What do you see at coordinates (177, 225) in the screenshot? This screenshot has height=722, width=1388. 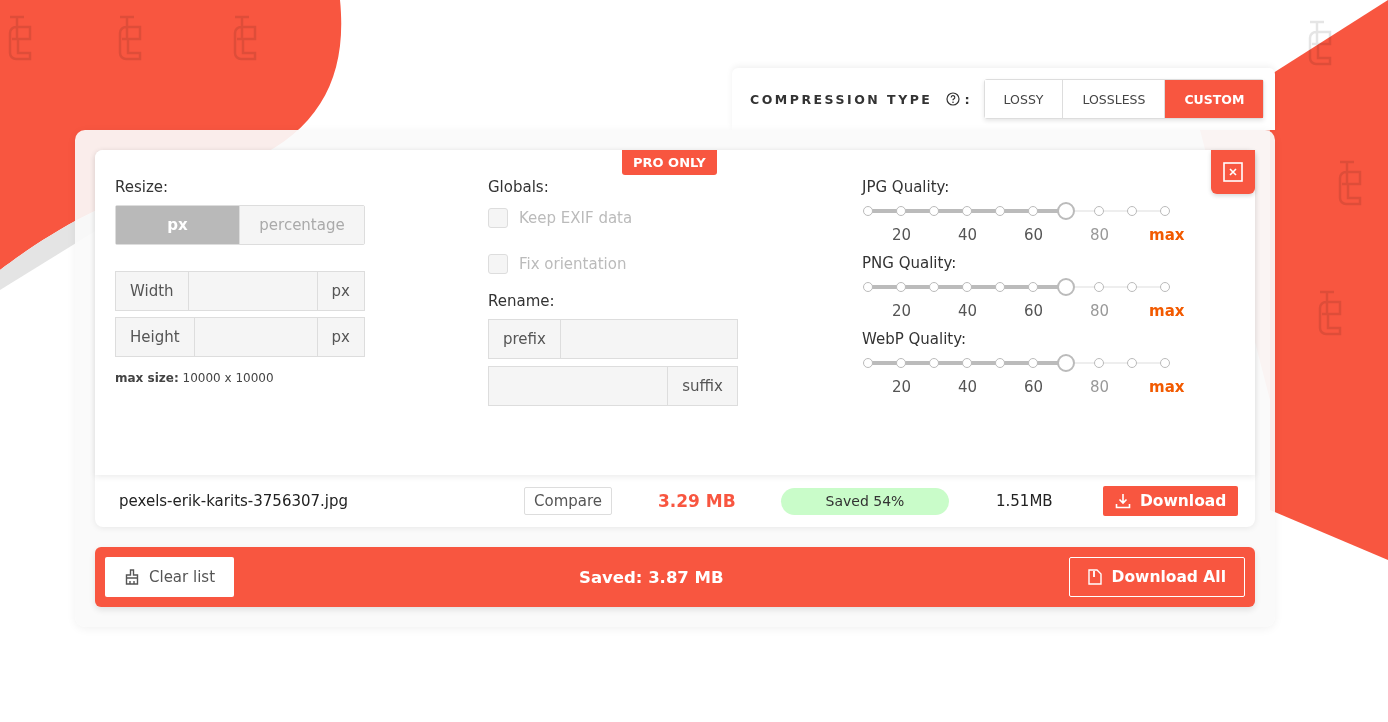 I see `unit-toggle: px` at bounding box center [177, 225].